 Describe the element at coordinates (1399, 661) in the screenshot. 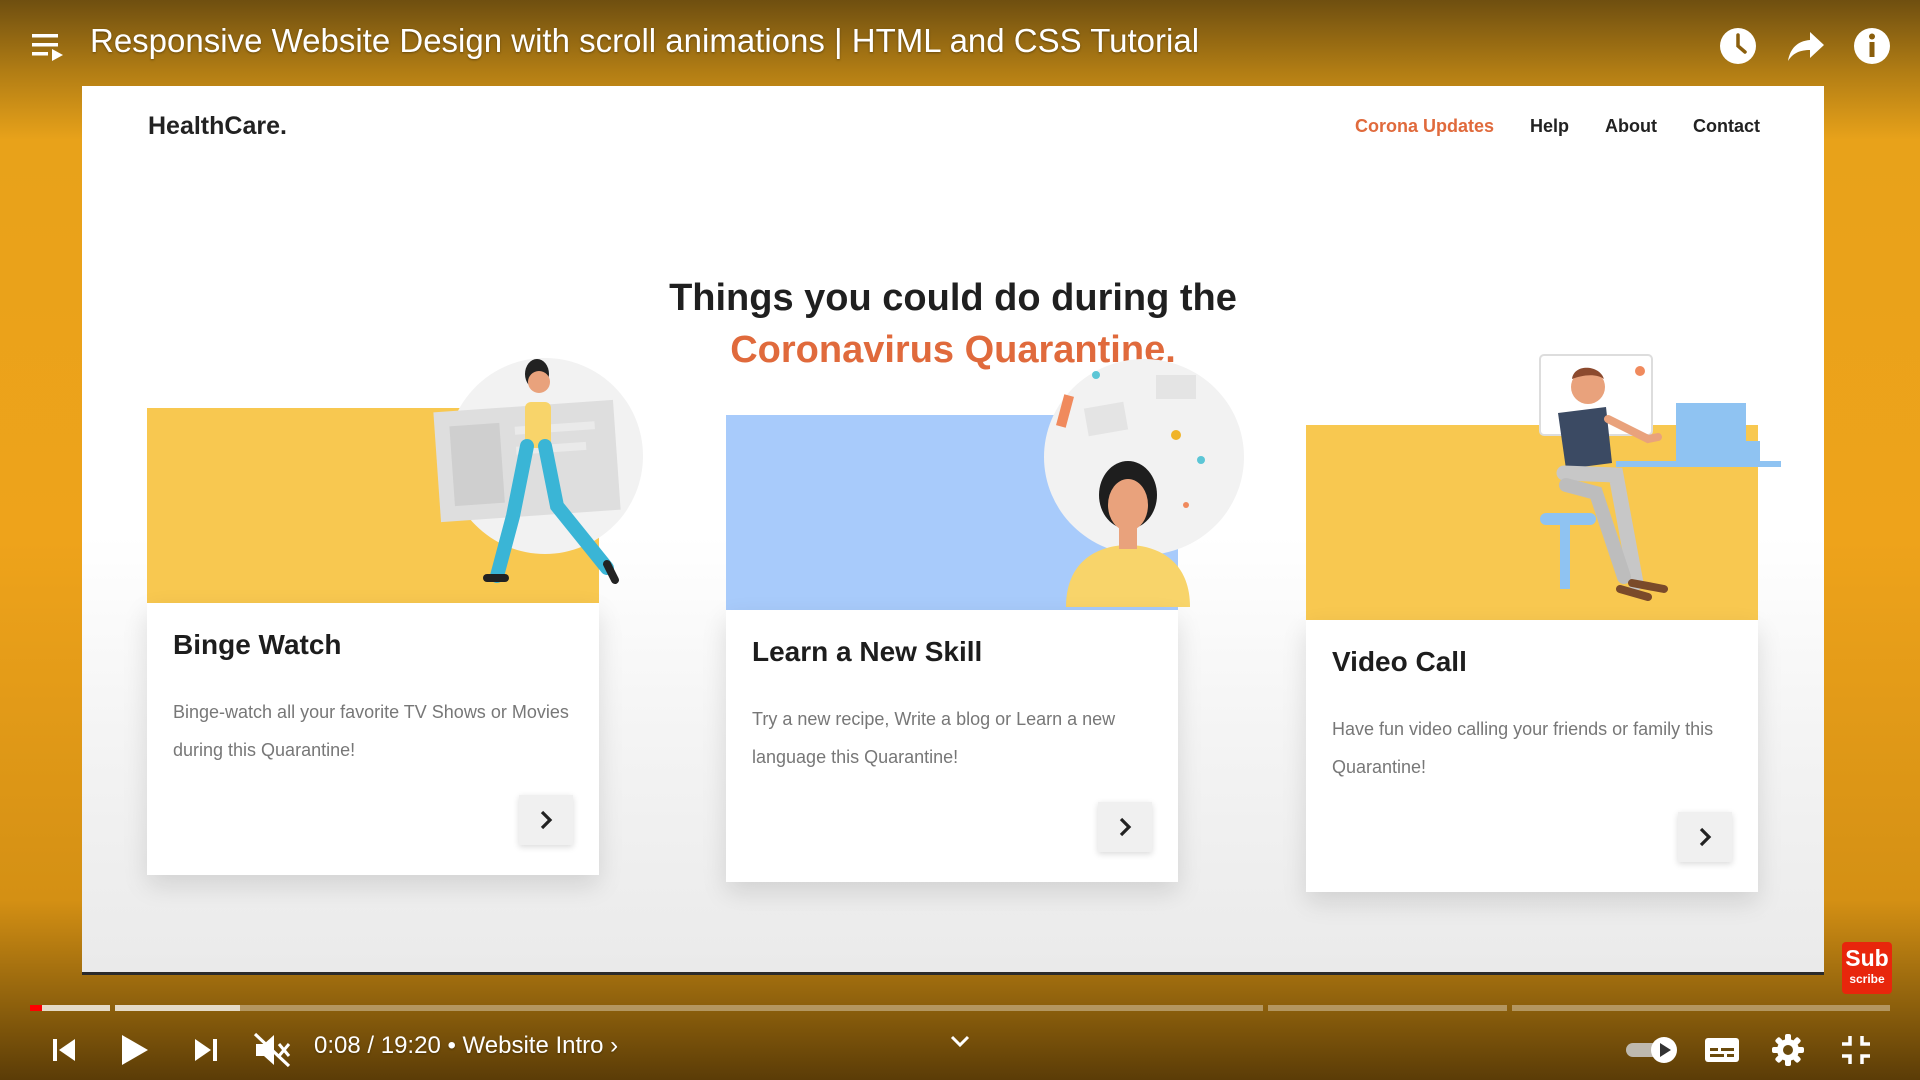

I see `card-title: Video Call` at that location.